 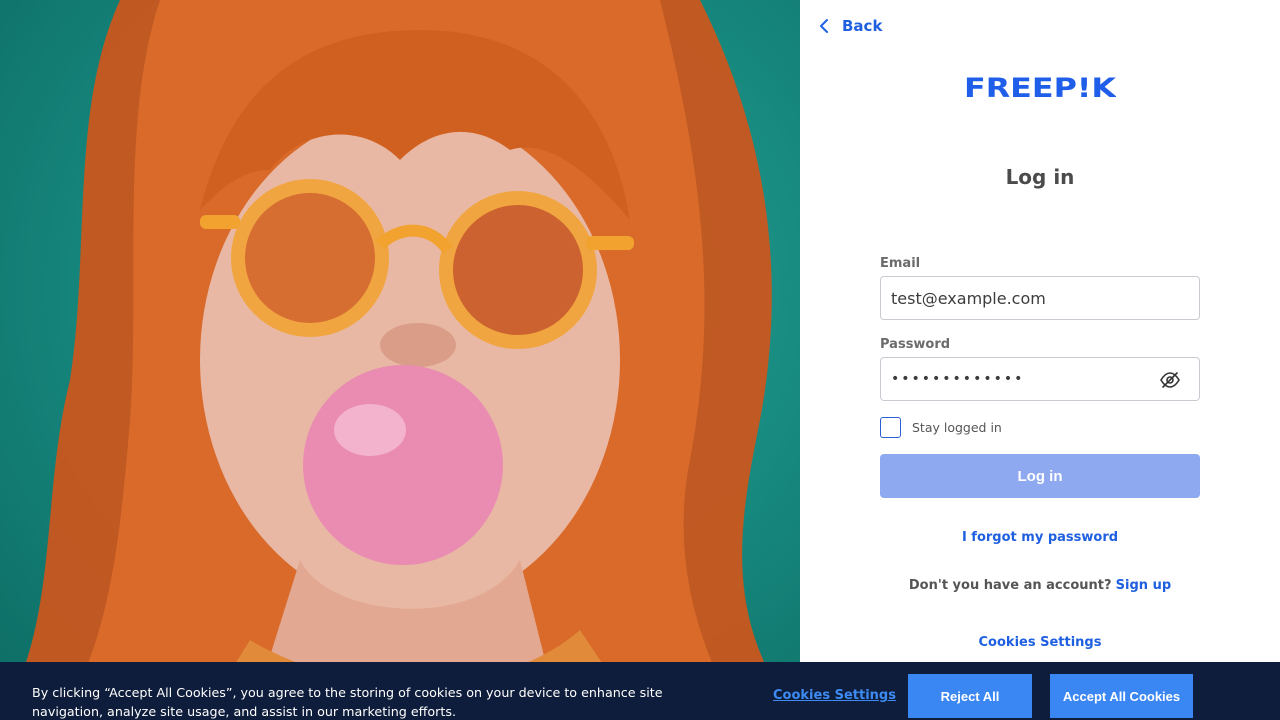 What do you see at coordinates (1040, 177) in the screenshot?
I see `page-title: Log in` at bounding box center [1040, 177].